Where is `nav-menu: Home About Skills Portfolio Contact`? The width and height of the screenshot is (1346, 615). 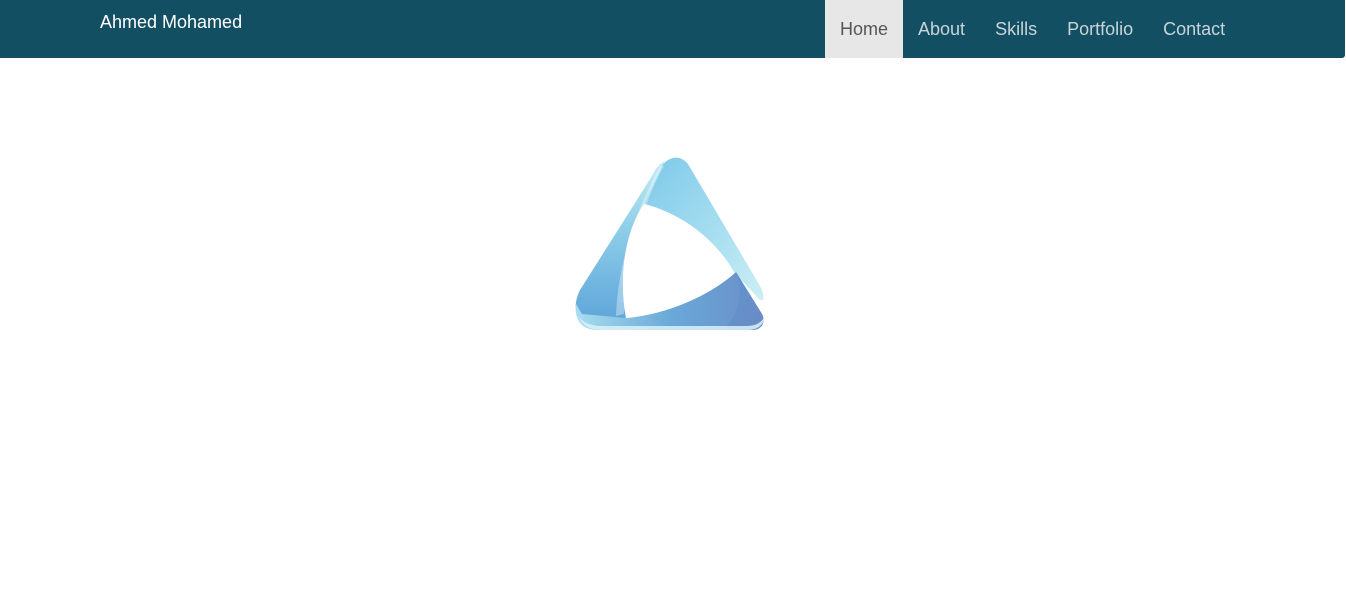 nav-menu: Home About Skills Portfolio Contact is located at coordinates (1032, 29).